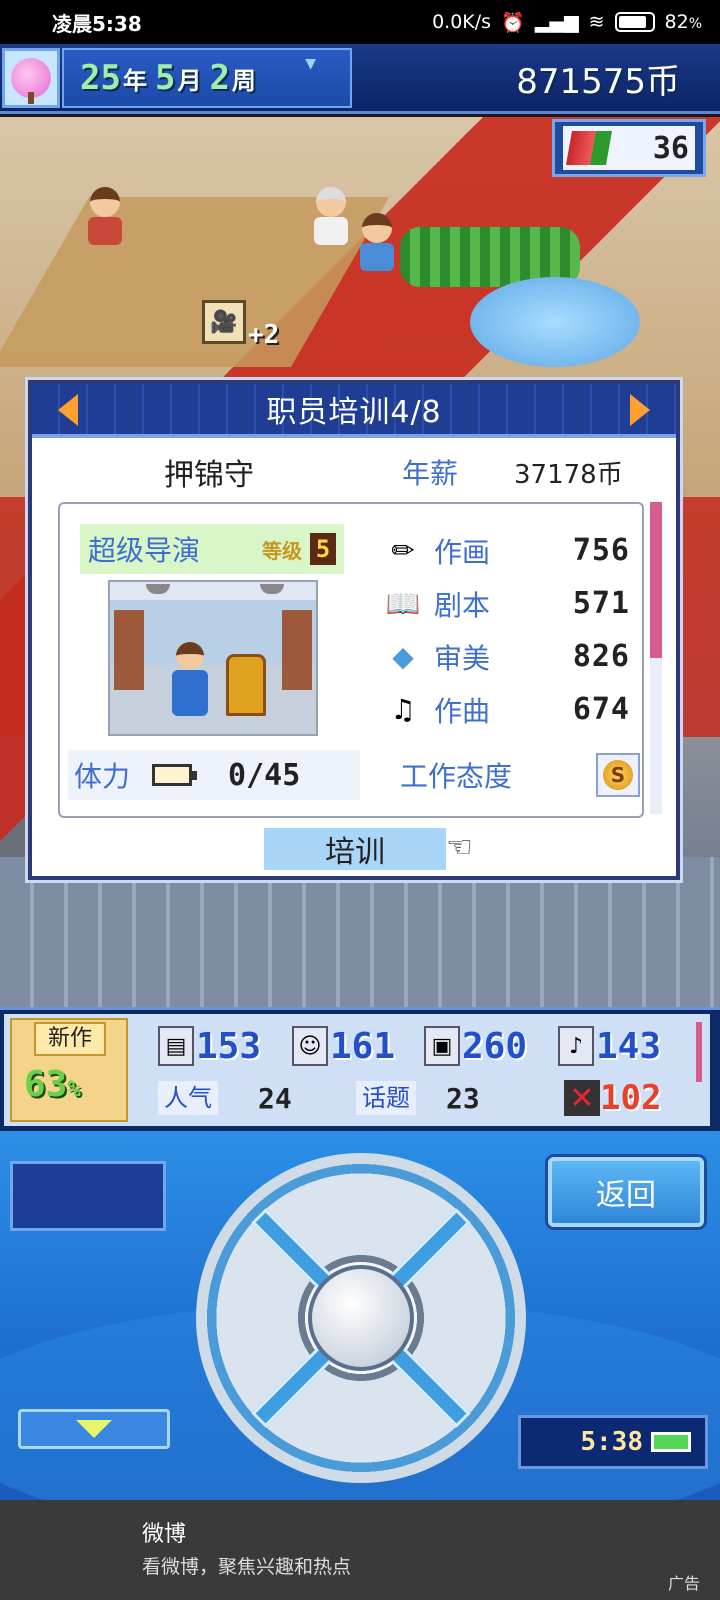  I want to click on topic-label: 话题, so click(386, 1098).